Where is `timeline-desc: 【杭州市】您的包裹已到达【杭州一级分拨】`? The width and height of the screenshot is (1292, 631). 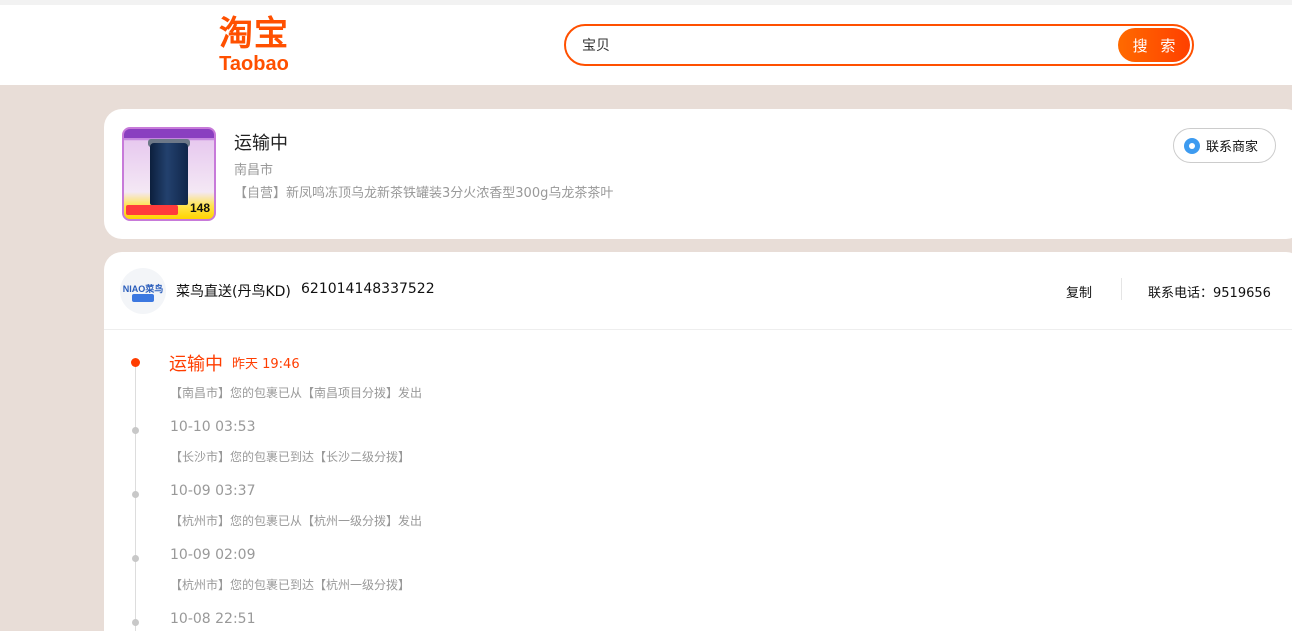
timeline-desc: 【杭州市】您的包裹已到达【杭州一级分拨】 is located at coordinates (290, 585).